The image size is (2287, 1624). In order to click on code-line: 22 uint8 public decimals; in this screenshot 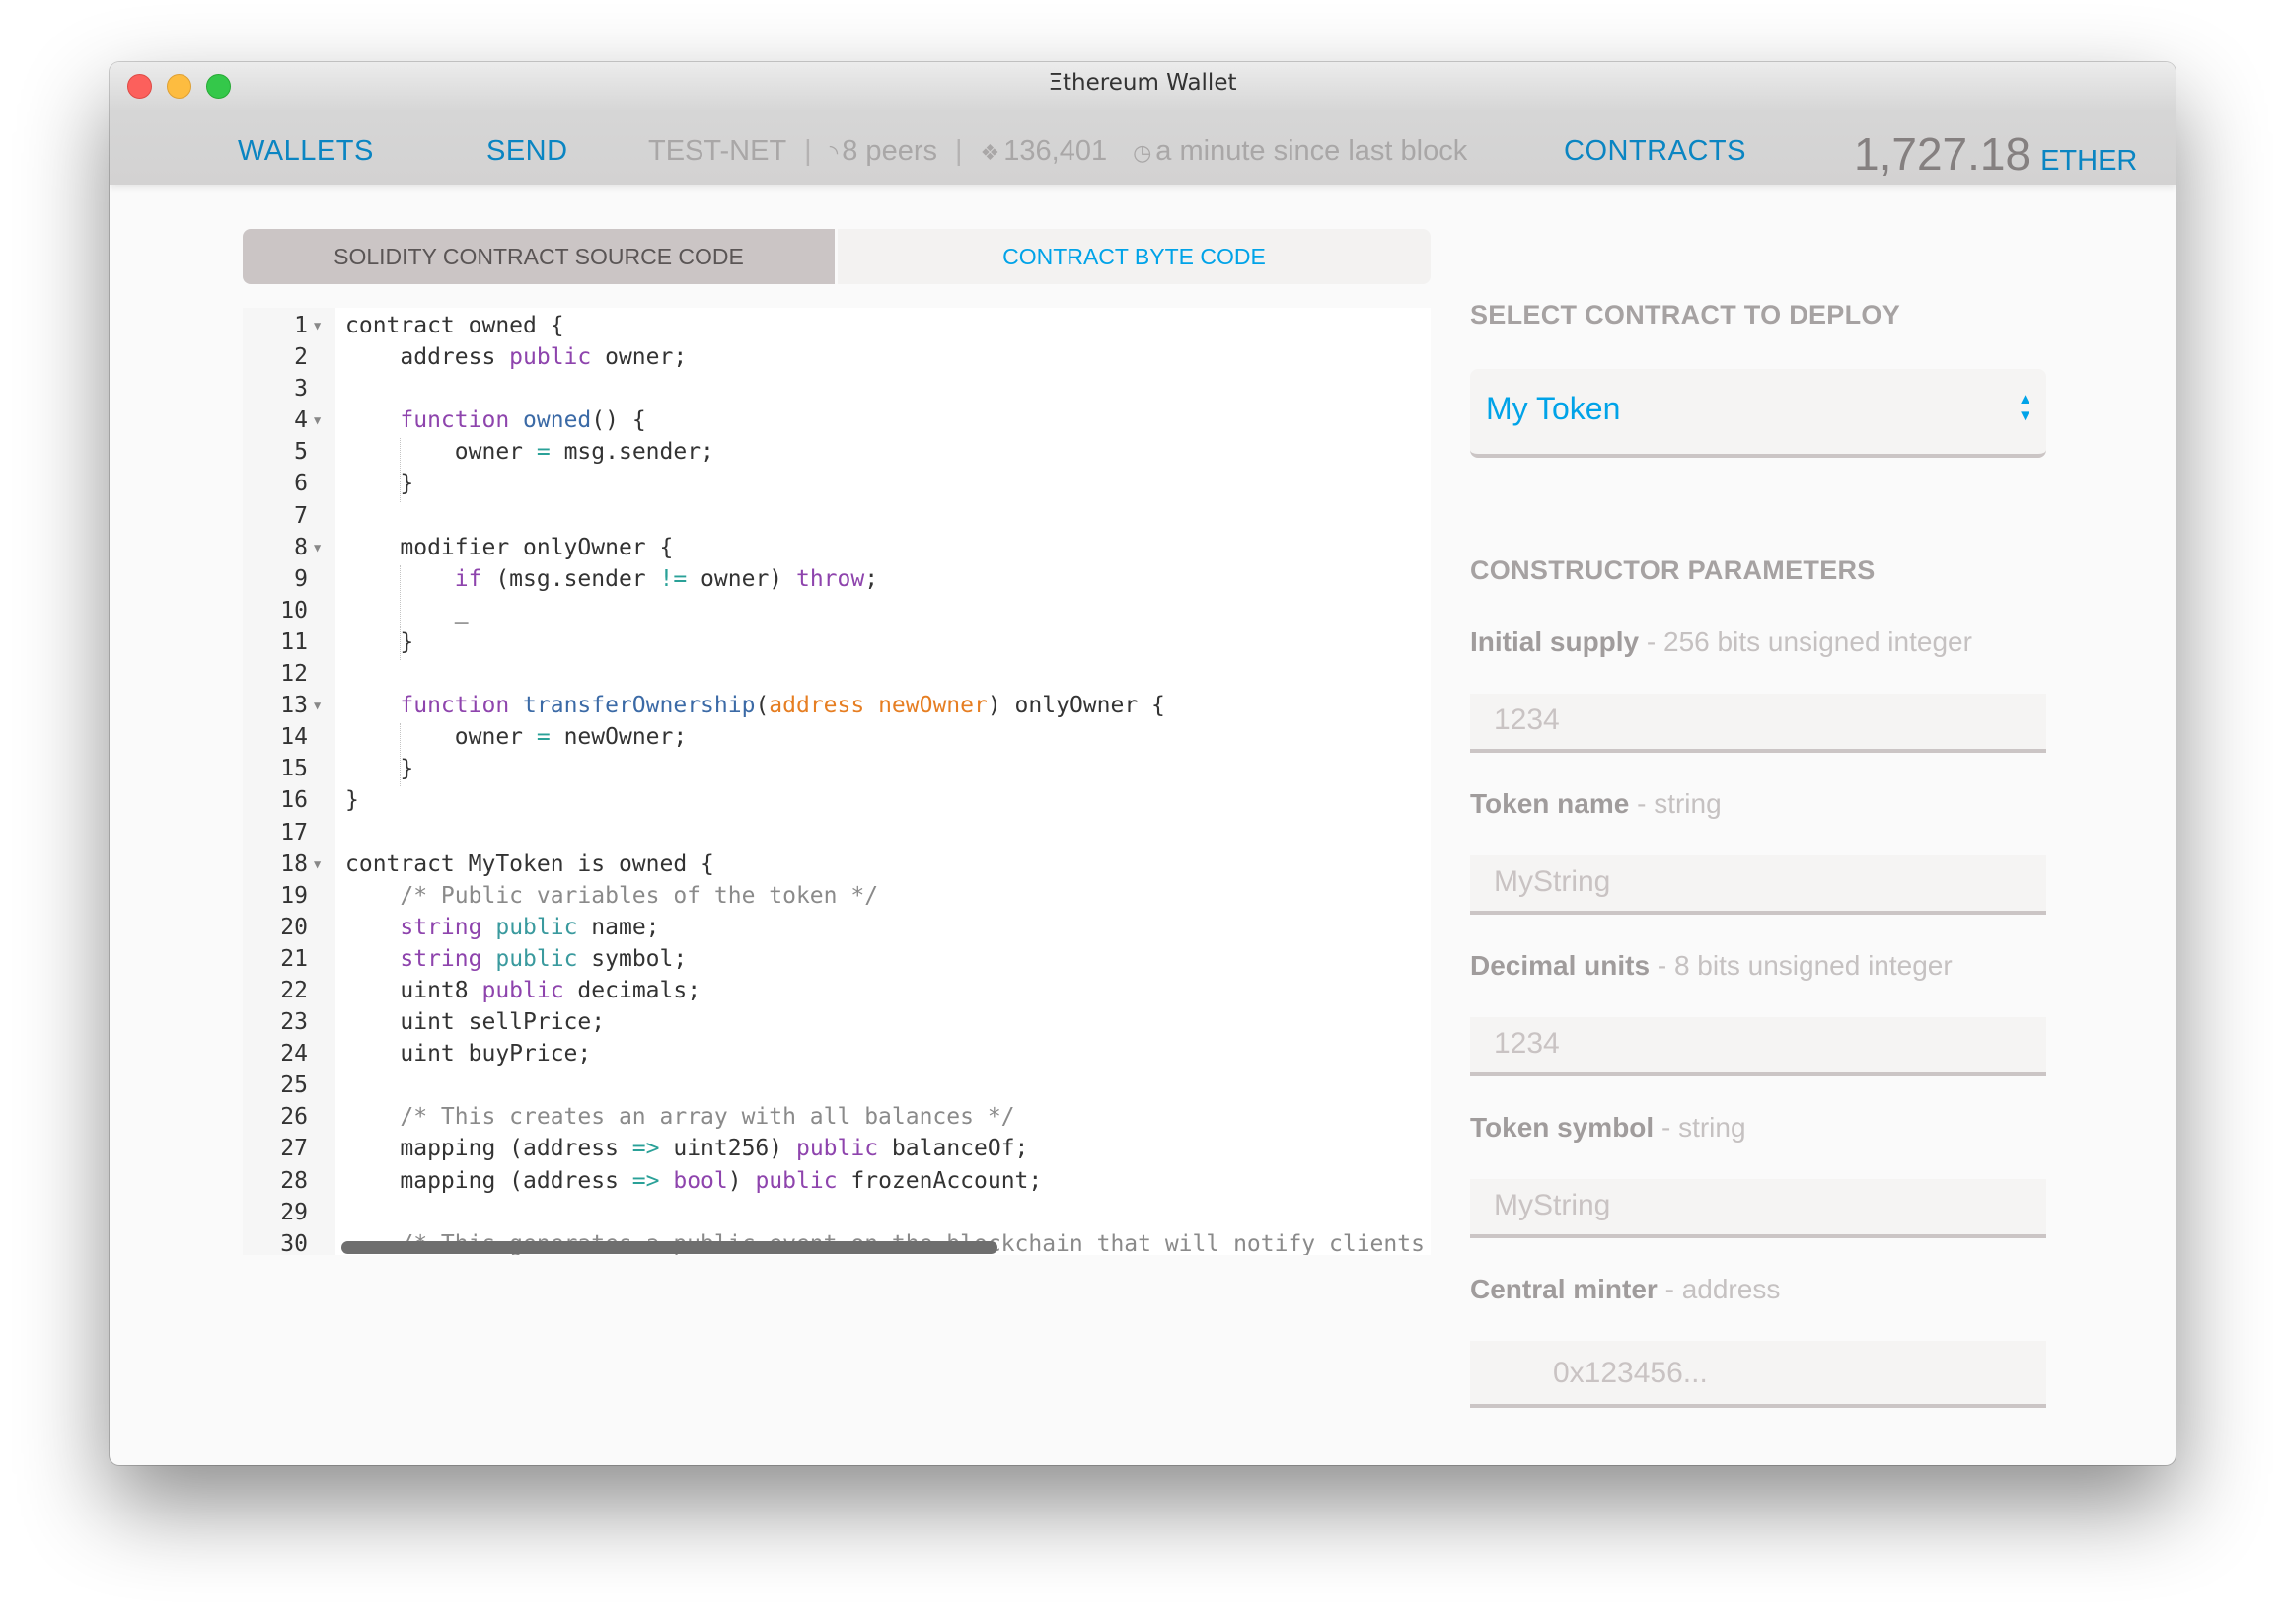, I will do `click(837, 990)`.